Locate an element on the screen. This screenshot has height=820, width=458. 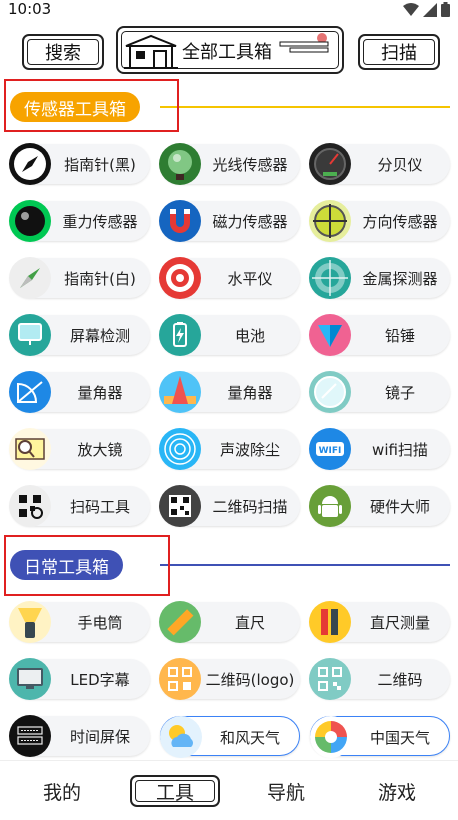
tool-tile-label: 和风天气 is located at coordinates (249, 737).